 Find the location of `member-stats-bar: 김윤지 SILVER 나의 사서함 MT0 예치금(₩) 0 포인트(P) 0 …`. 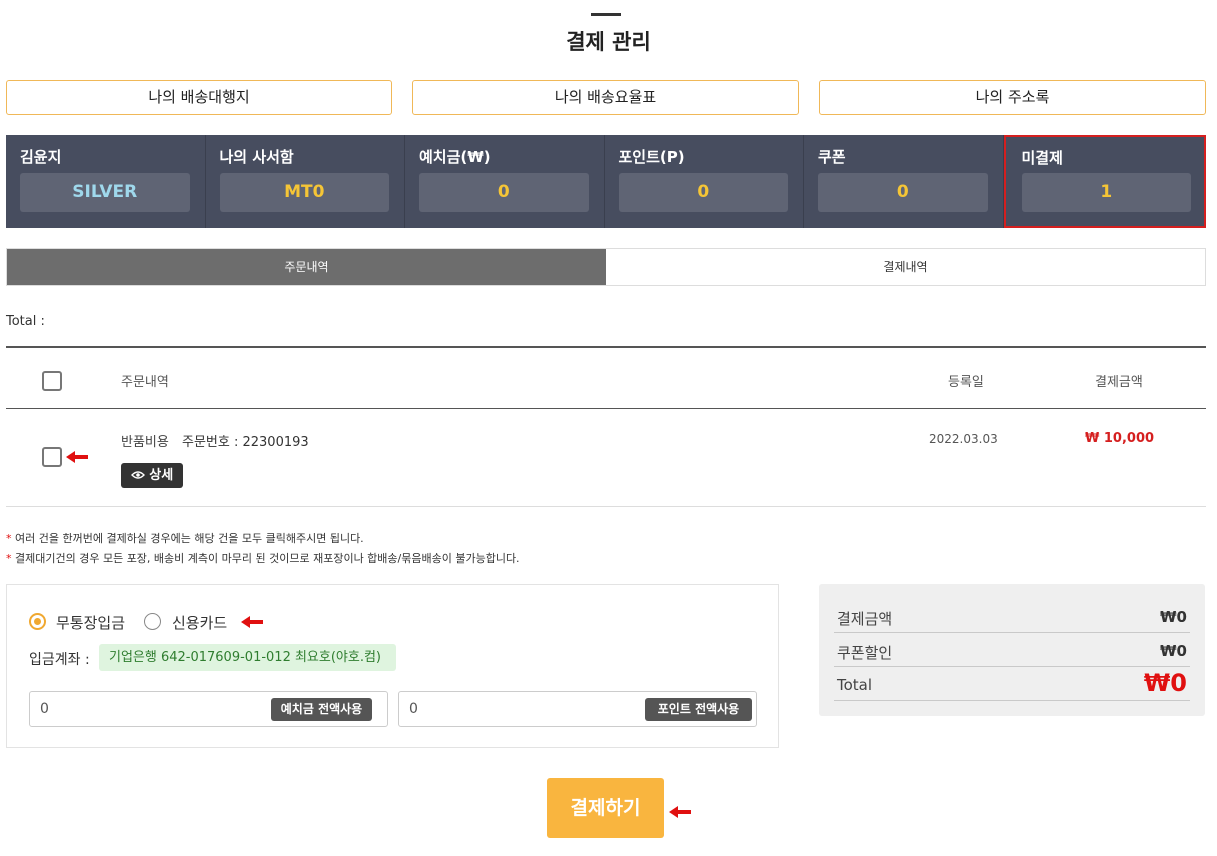

member-stats-bar: 김윤지 SILVER 나의 사서함 MT0 예치금(₩) 0 포인트(P) 0 … is located at coordinates (606, 181).